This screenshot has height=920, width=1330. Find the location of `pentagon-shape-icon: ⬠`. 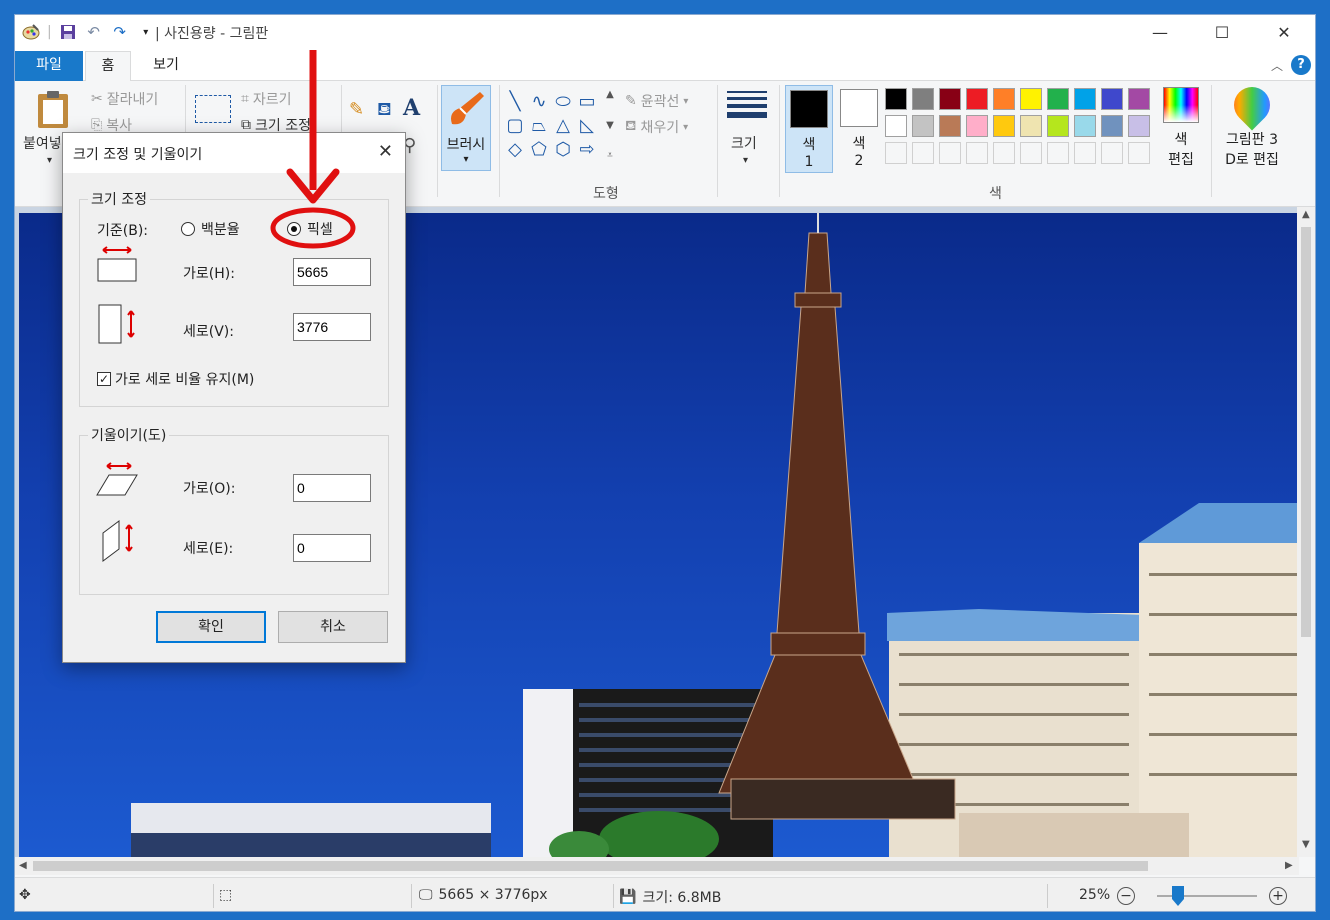

pentagon-shape-icon: ⬠ is located at coordinates (539, 149).